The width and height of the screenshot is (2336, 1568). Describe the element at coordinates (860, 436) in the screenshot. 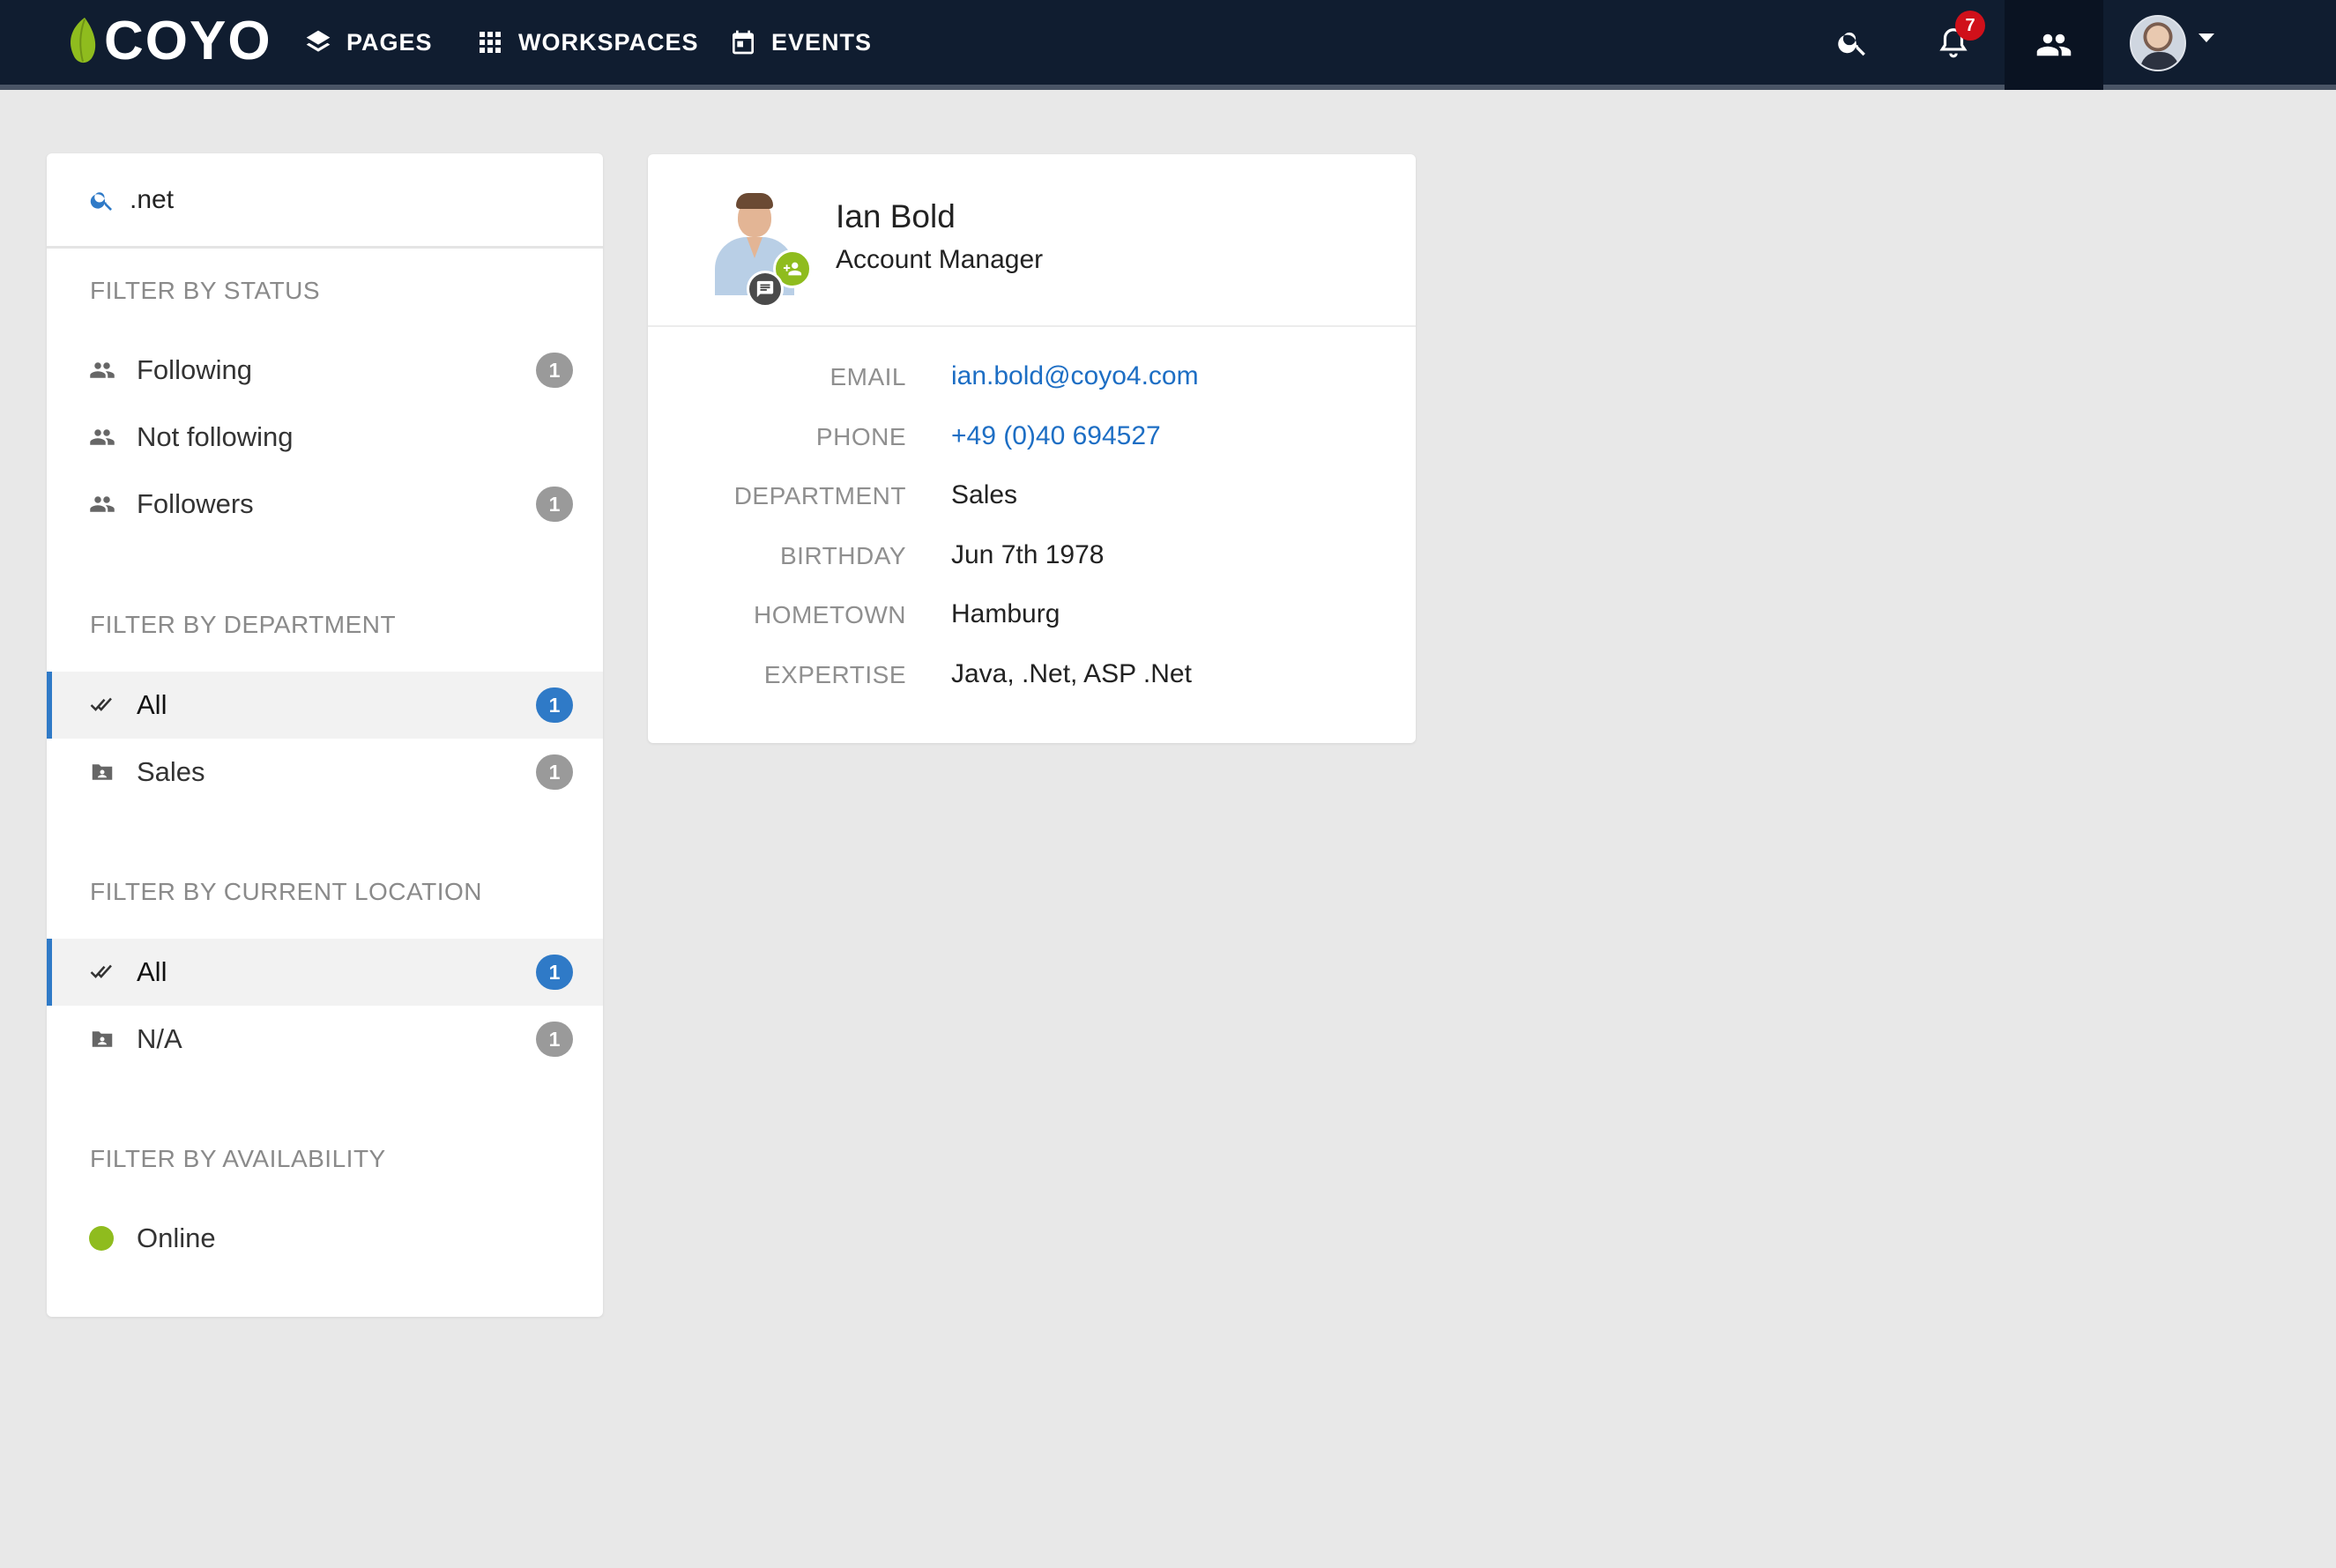

I see `phone-label: PHONE` at that location.